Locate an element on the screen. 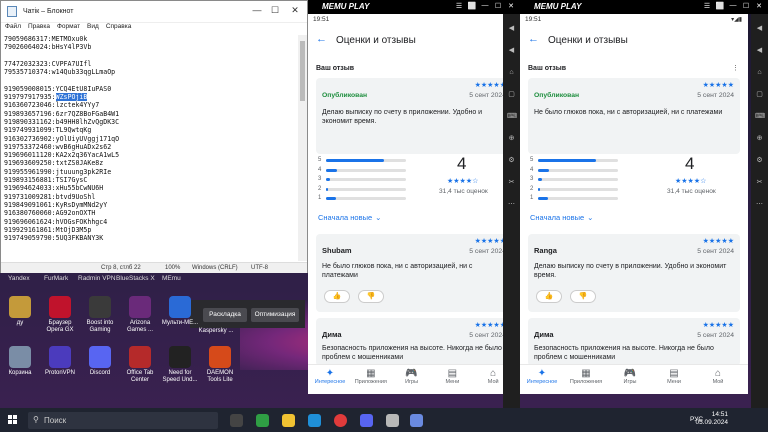 This screenshot has height=432, width=768. desktop-label-furmark: FurMark is located at coordinates (56, 278).